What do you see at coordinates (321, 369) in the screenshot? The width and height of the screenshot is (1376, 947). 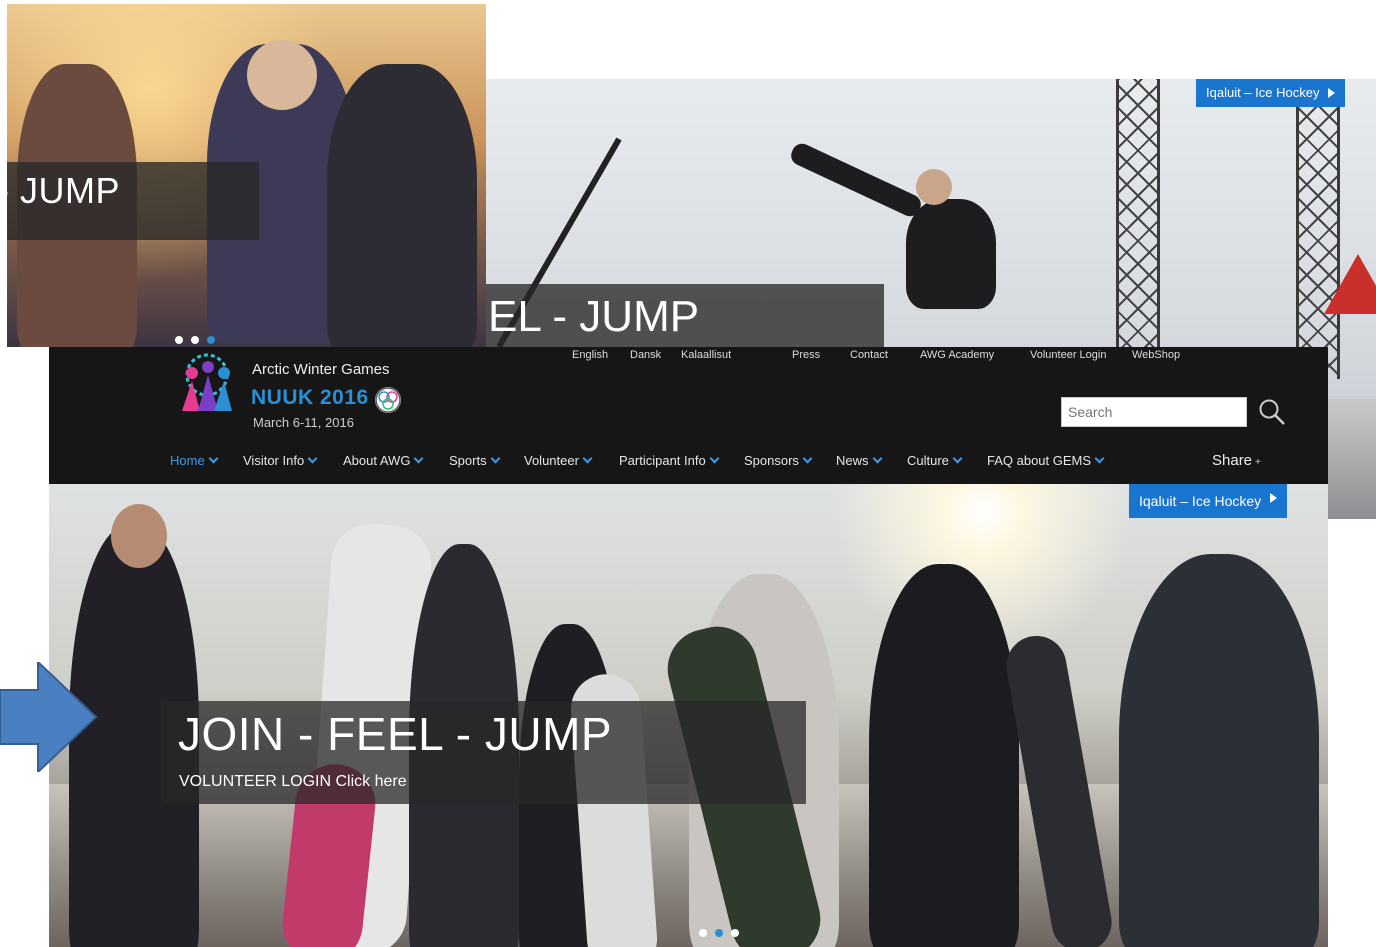 I see `logo-title: Arctic Winter Games` at bounding box center [321, 369].